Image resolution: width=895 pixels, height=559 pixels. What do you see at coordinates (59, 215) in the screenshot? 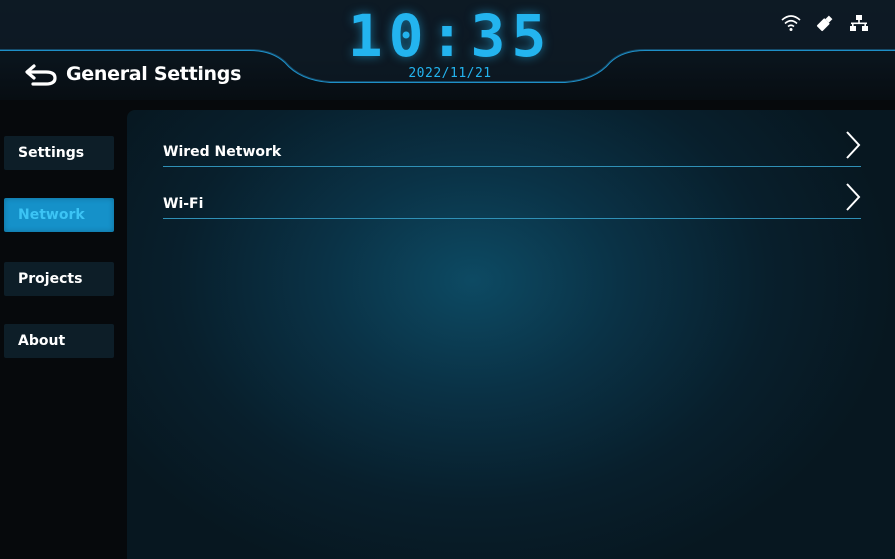
I see `sidebar-item-network: Network` at bounding box center [59, 215].